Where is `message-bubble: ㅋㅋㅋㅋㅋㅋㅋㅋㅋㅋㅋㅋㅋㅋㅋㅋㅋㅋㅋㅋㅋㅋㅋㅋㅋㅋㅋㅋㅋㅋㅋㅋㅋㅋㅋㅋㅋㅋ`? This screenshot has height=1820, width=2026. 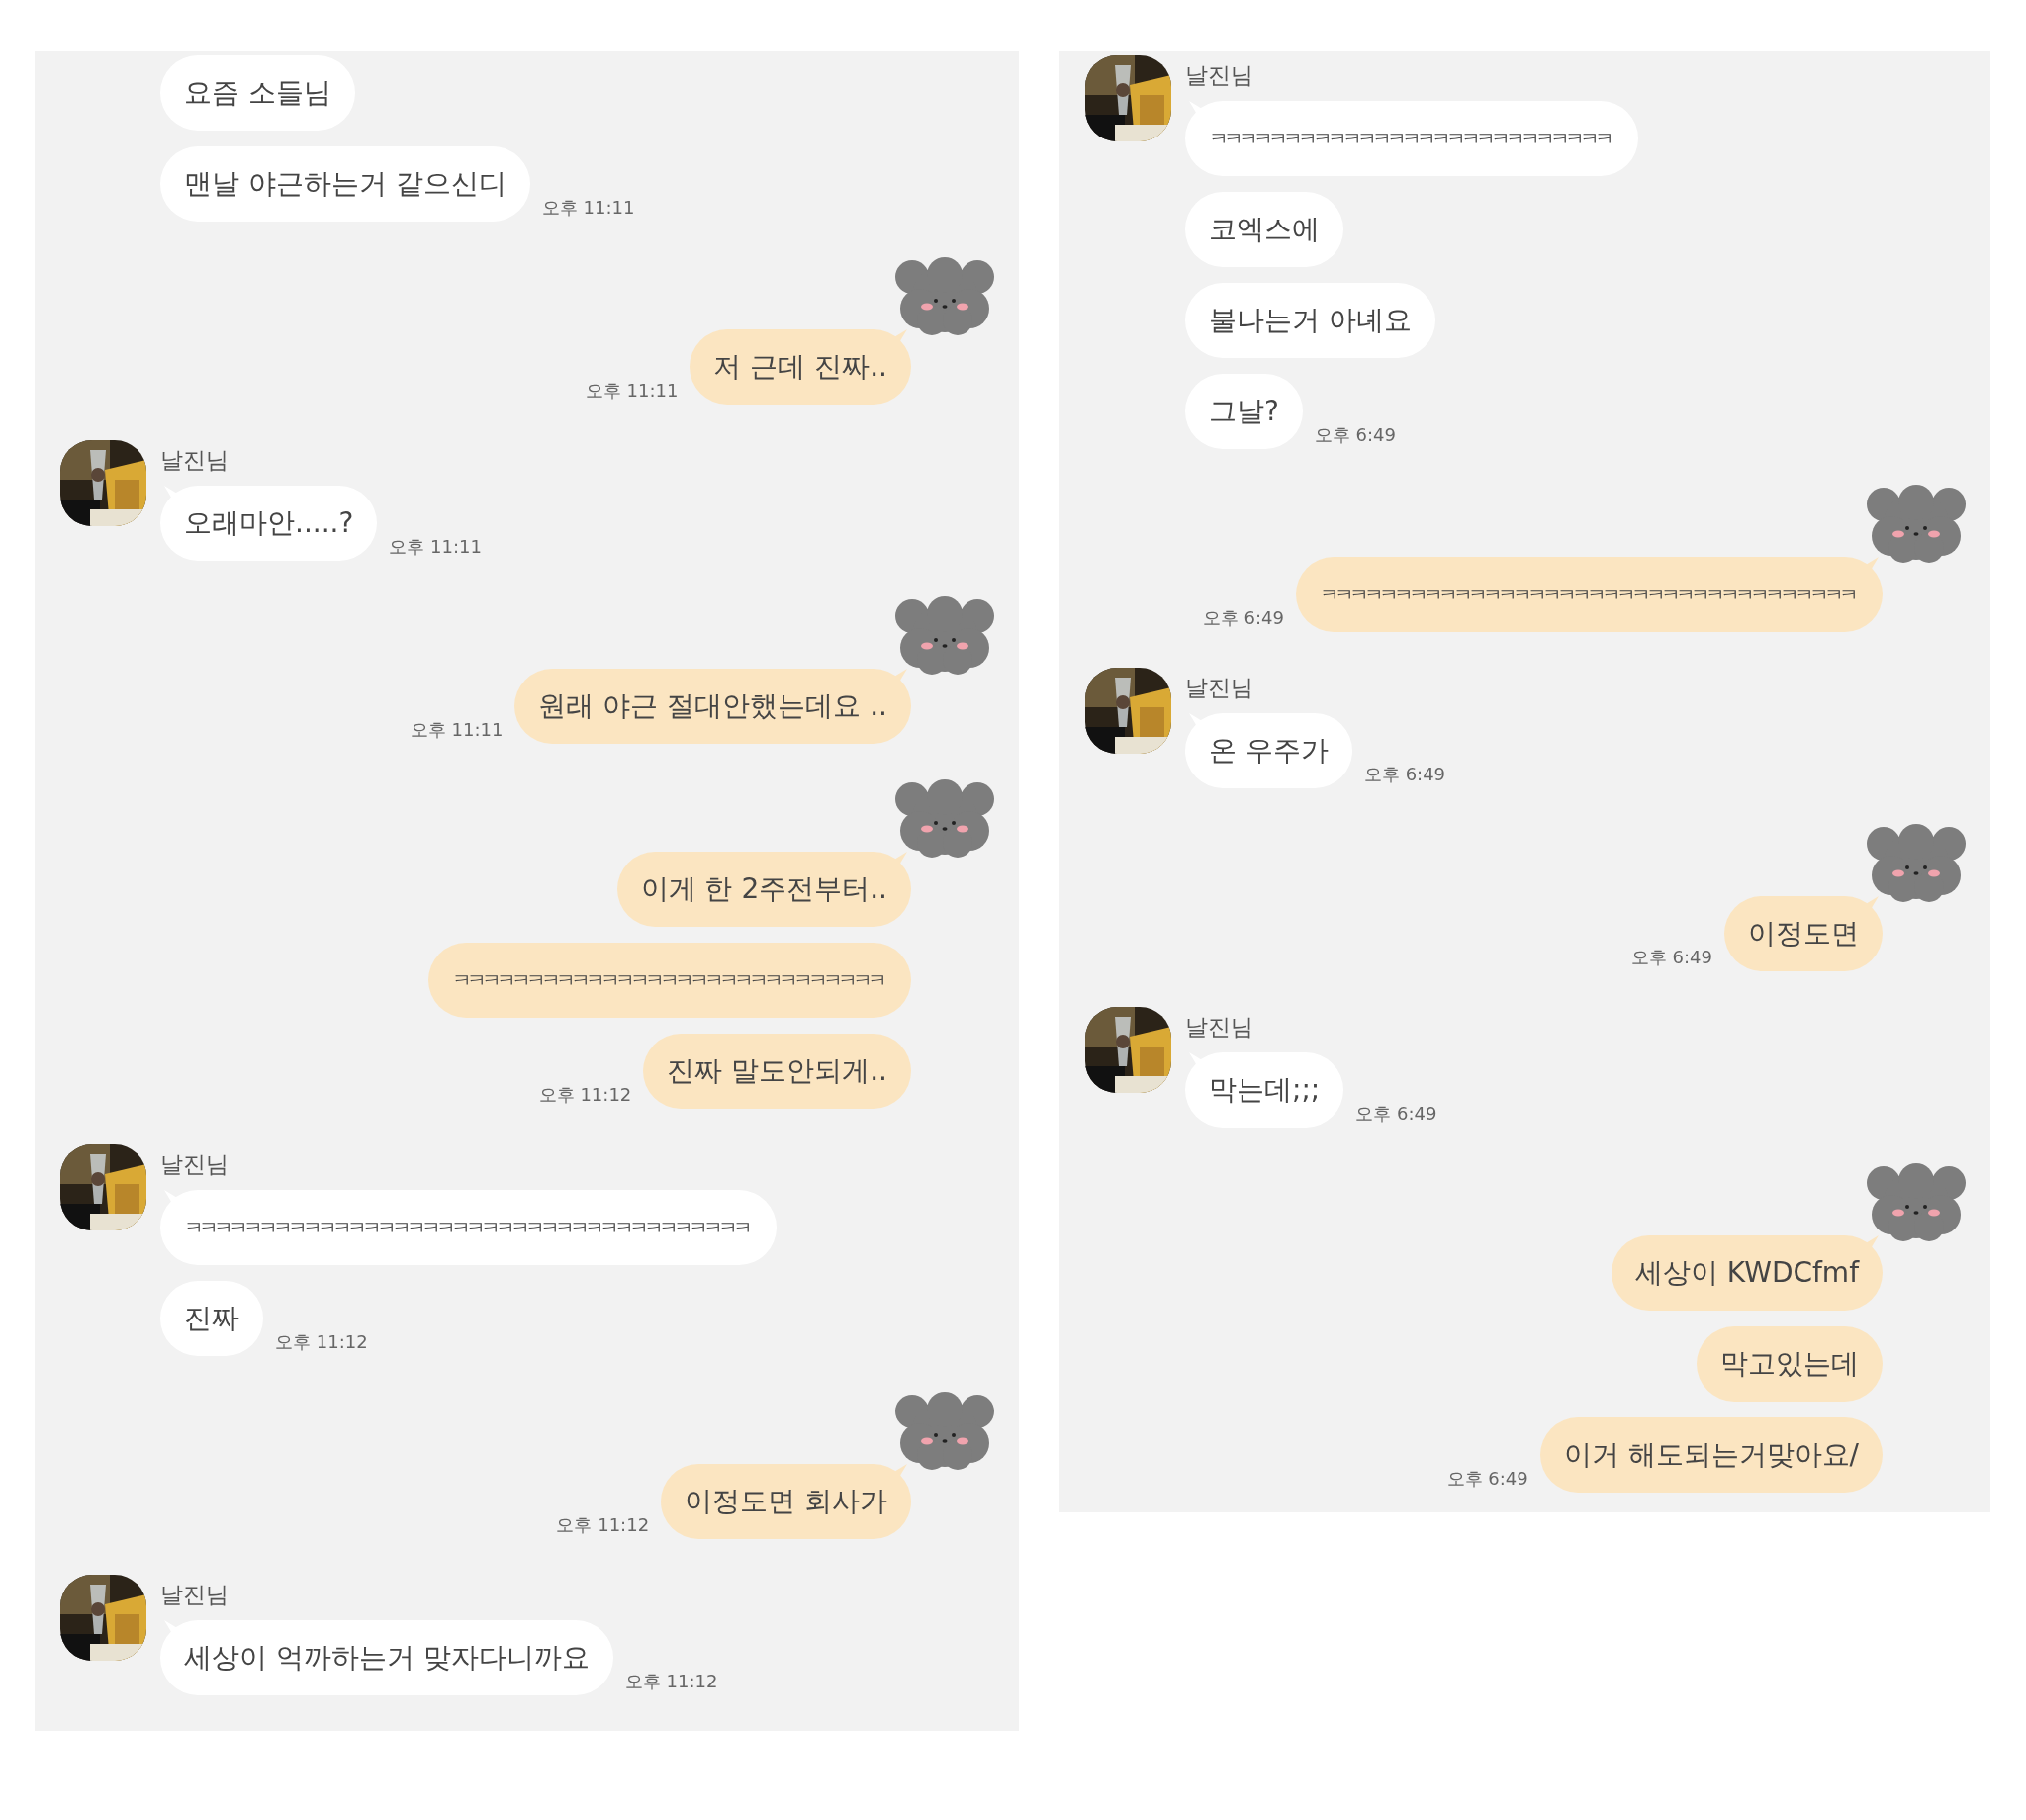
message-bubble: ㅋㅋㅋㅋㅋㅋㅋㅋㅋㅋㅋㅋㅋㅋㅋㅋㅋㅋㅋㅋㅋㅋㅋㅋㅋㅋㅋㅋㅋㅋㅋㅋㅋㅋㅋㅋㅋㅋ is located at coordinates (468, 1227).